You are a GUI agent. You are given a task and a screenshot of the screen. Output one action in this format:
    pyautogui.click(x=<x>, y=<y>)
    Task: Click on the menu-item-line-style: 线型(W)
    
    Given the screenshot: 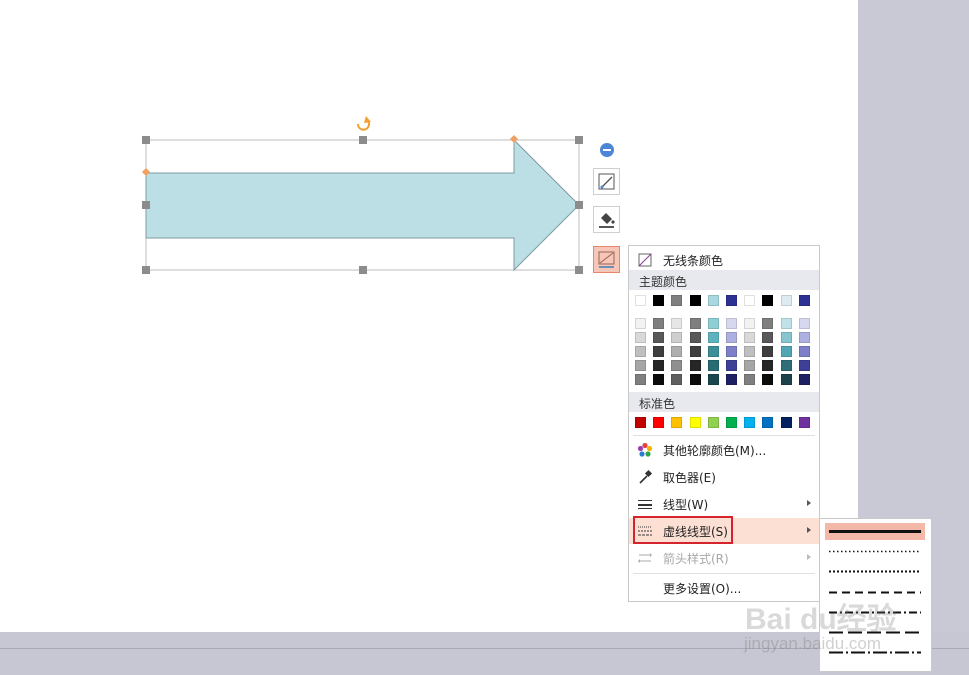 What is the action you would take?
    pyautogui.click(x=724, y=504)
    